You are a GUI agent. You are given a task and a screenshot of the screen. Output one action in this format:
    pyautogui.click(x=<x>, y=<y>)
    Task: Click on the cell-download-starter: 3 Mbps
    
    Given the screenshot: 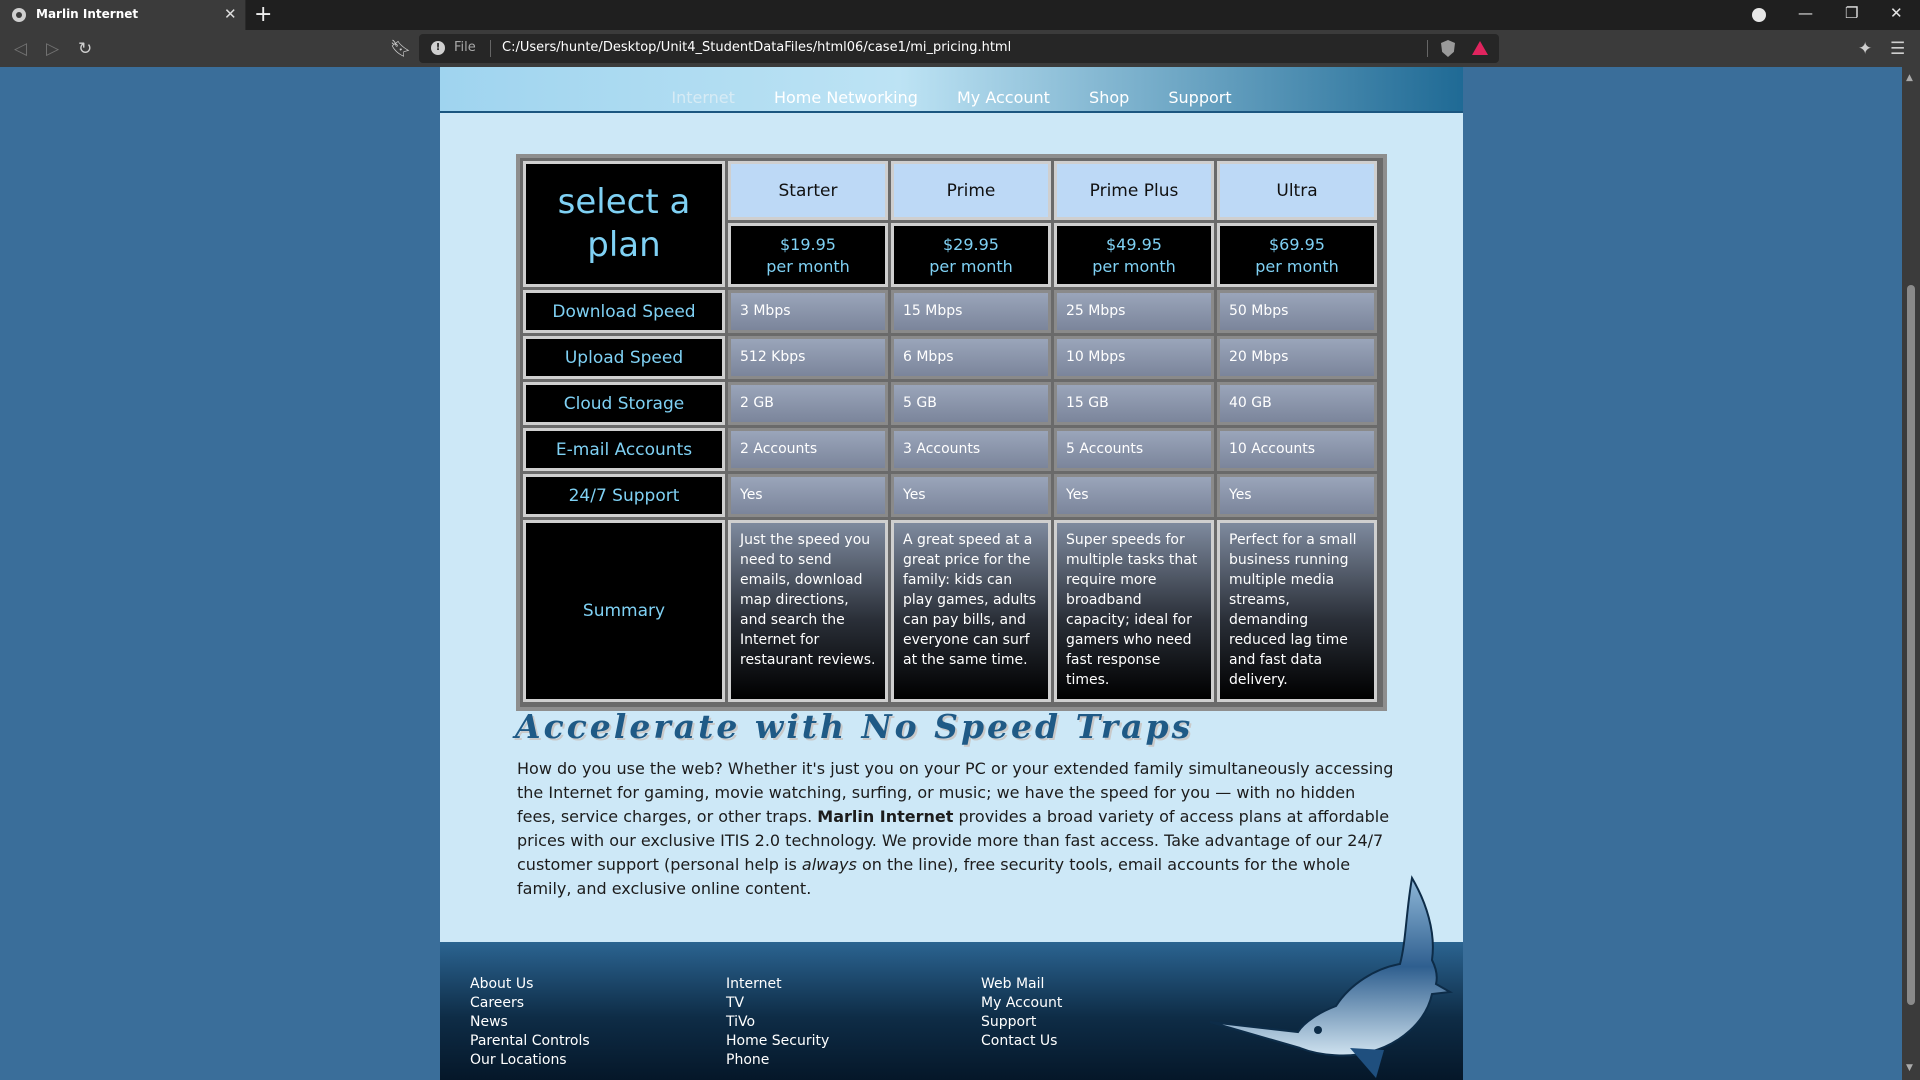 What is the action you would take?
    pyautogui.click(x=808, y=311)
    